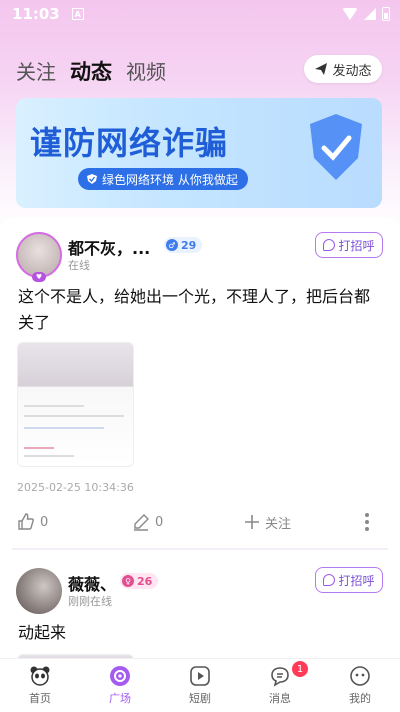 The height and width of the screenshot is (712, 400). Describe the element at coordinates (36, 70) in the screenshot. I see `tab-follow: 关注` at that location.